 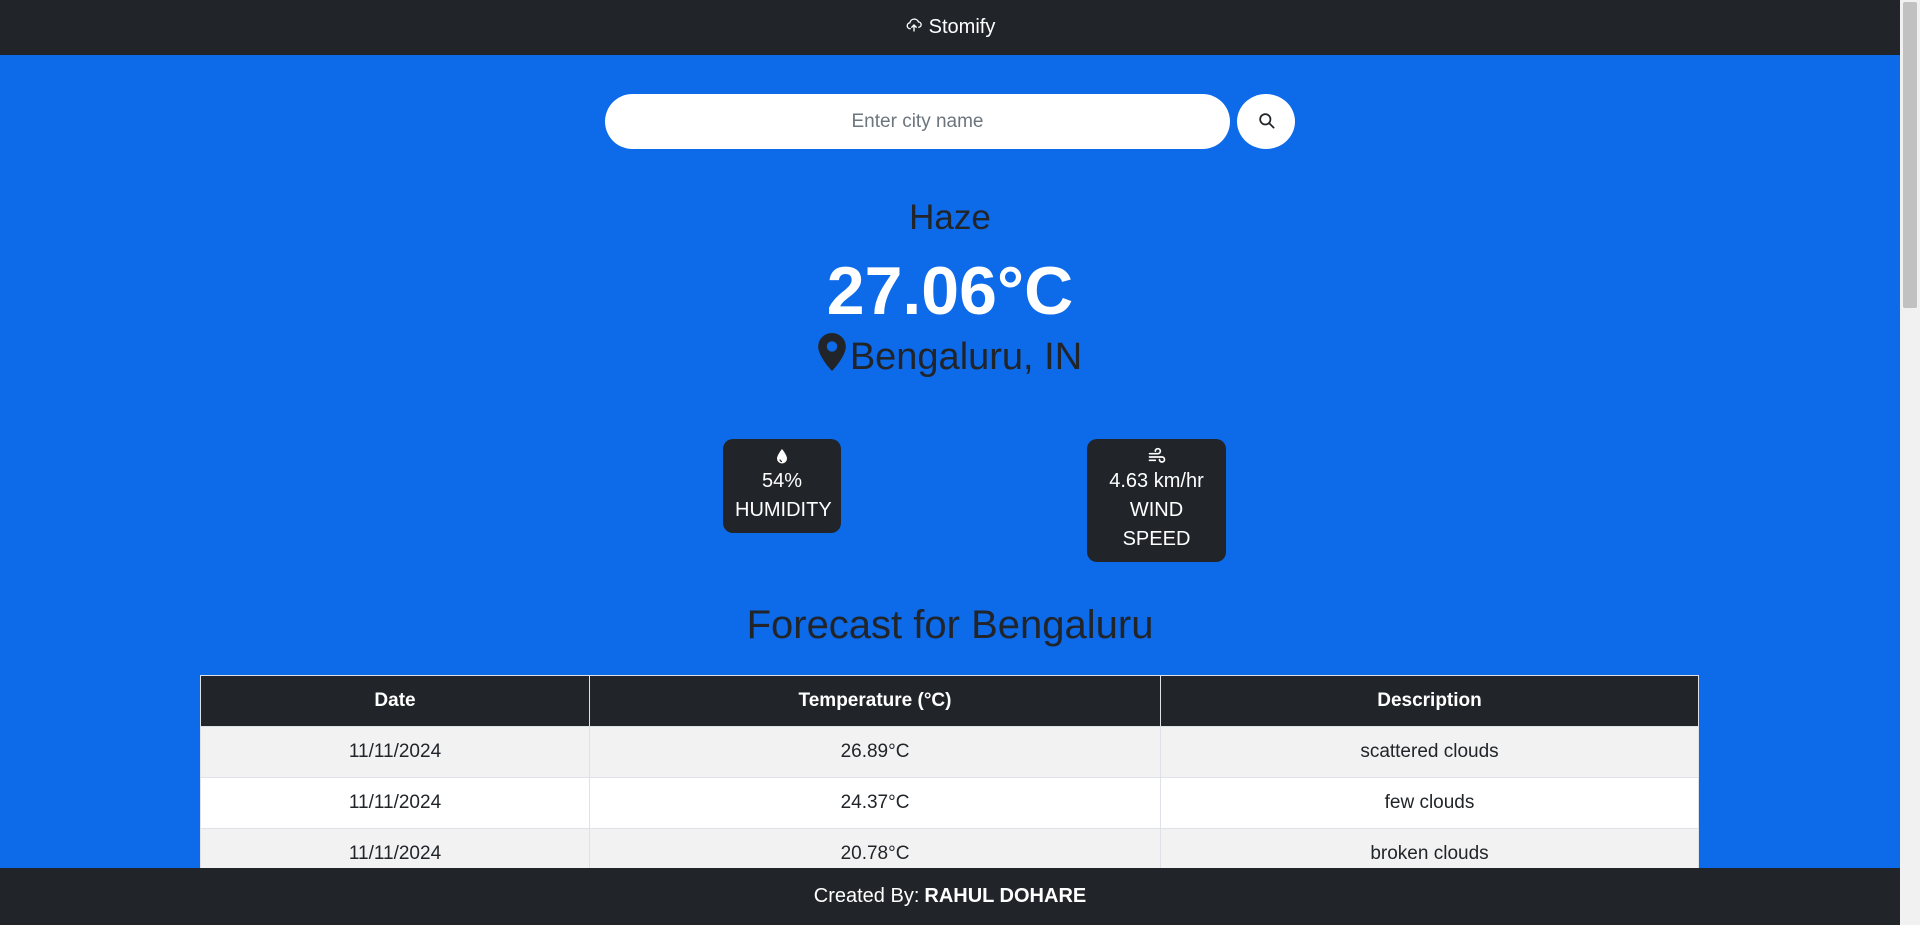 What do you see at coordinates (782, 457) in the screenshot?
I see `droplet-icon` at bounding box center [782, 457].